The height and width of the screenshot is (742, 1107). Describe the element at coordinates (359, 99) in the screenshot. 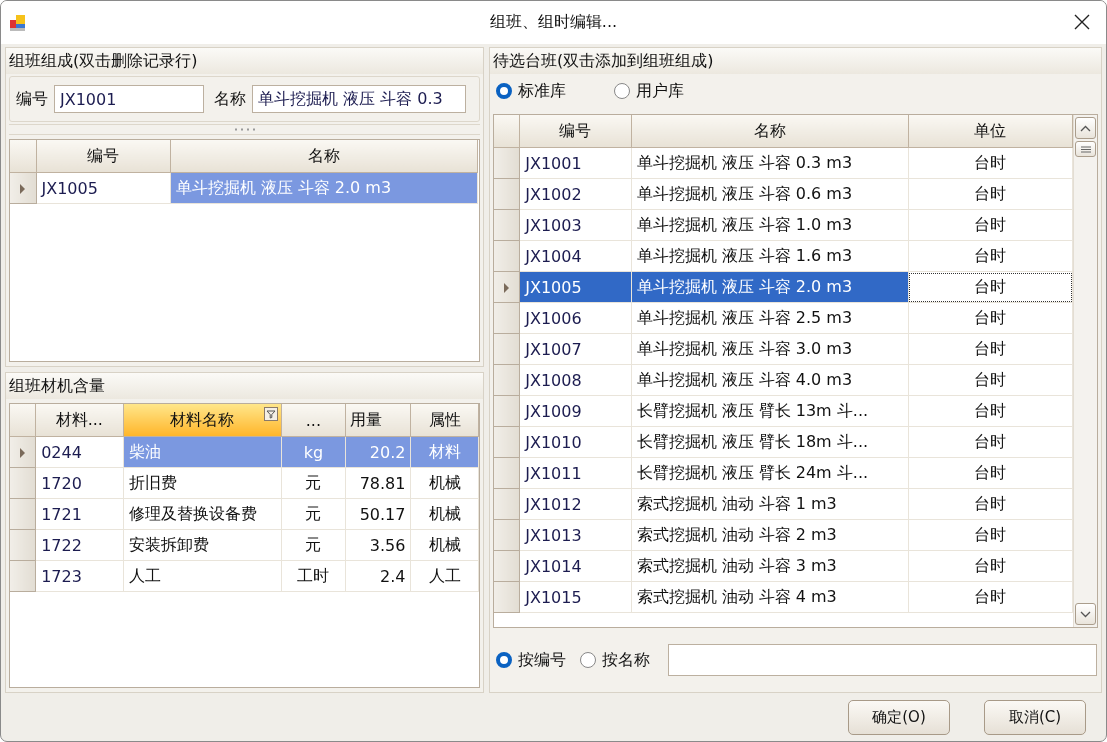

I see `name-field: 单斗挖掘机 液压 斗容 0.3` at that location.